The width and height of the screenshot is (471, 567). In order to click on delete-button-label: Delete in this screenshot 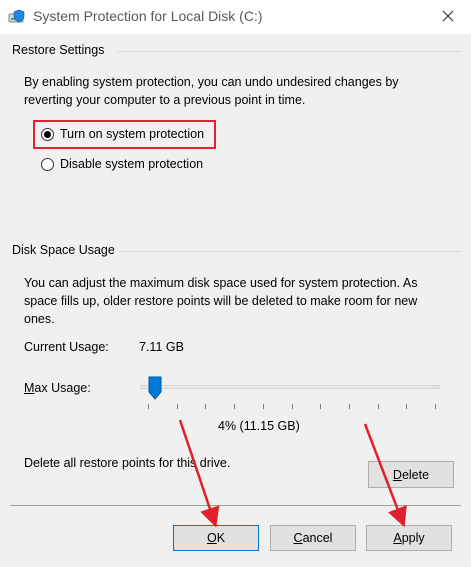, I will do `click(411, 474)`.